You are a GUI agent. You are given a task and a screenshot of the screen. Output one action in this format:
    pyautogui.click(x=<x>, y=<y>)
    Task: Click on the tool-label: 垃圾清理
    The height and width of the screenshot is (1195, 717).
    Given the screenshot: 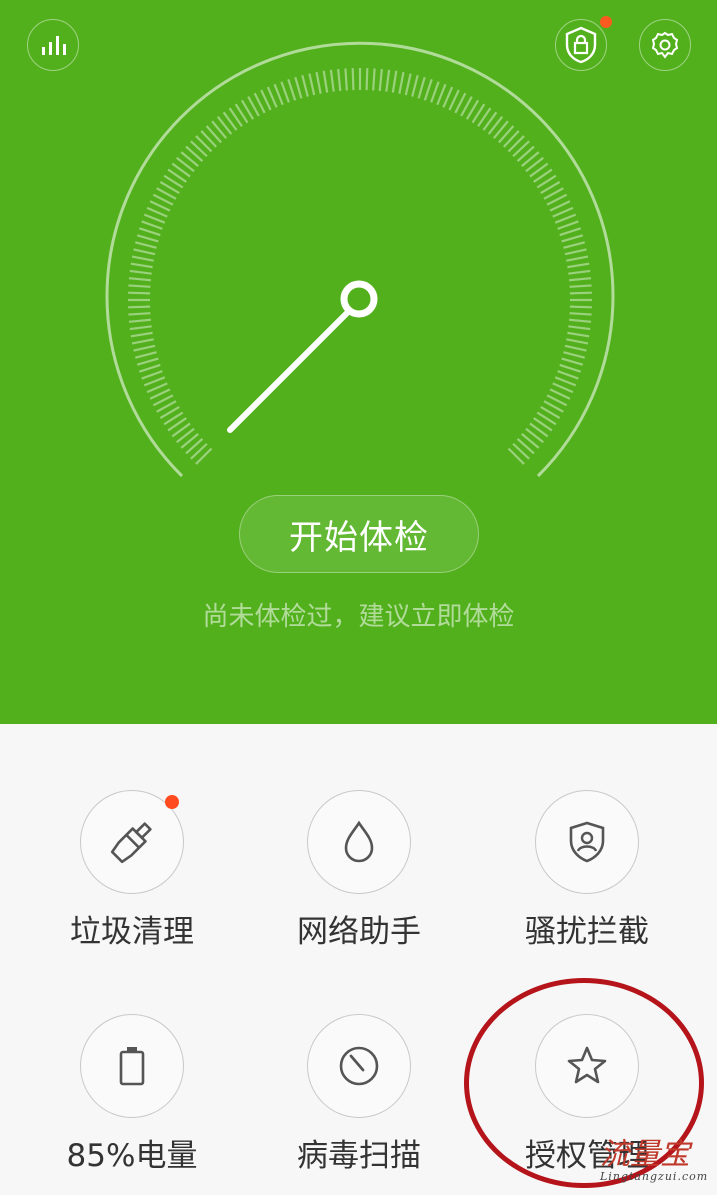 What is the action you would take?
    pyautogui.click(x=132, y=932)
    